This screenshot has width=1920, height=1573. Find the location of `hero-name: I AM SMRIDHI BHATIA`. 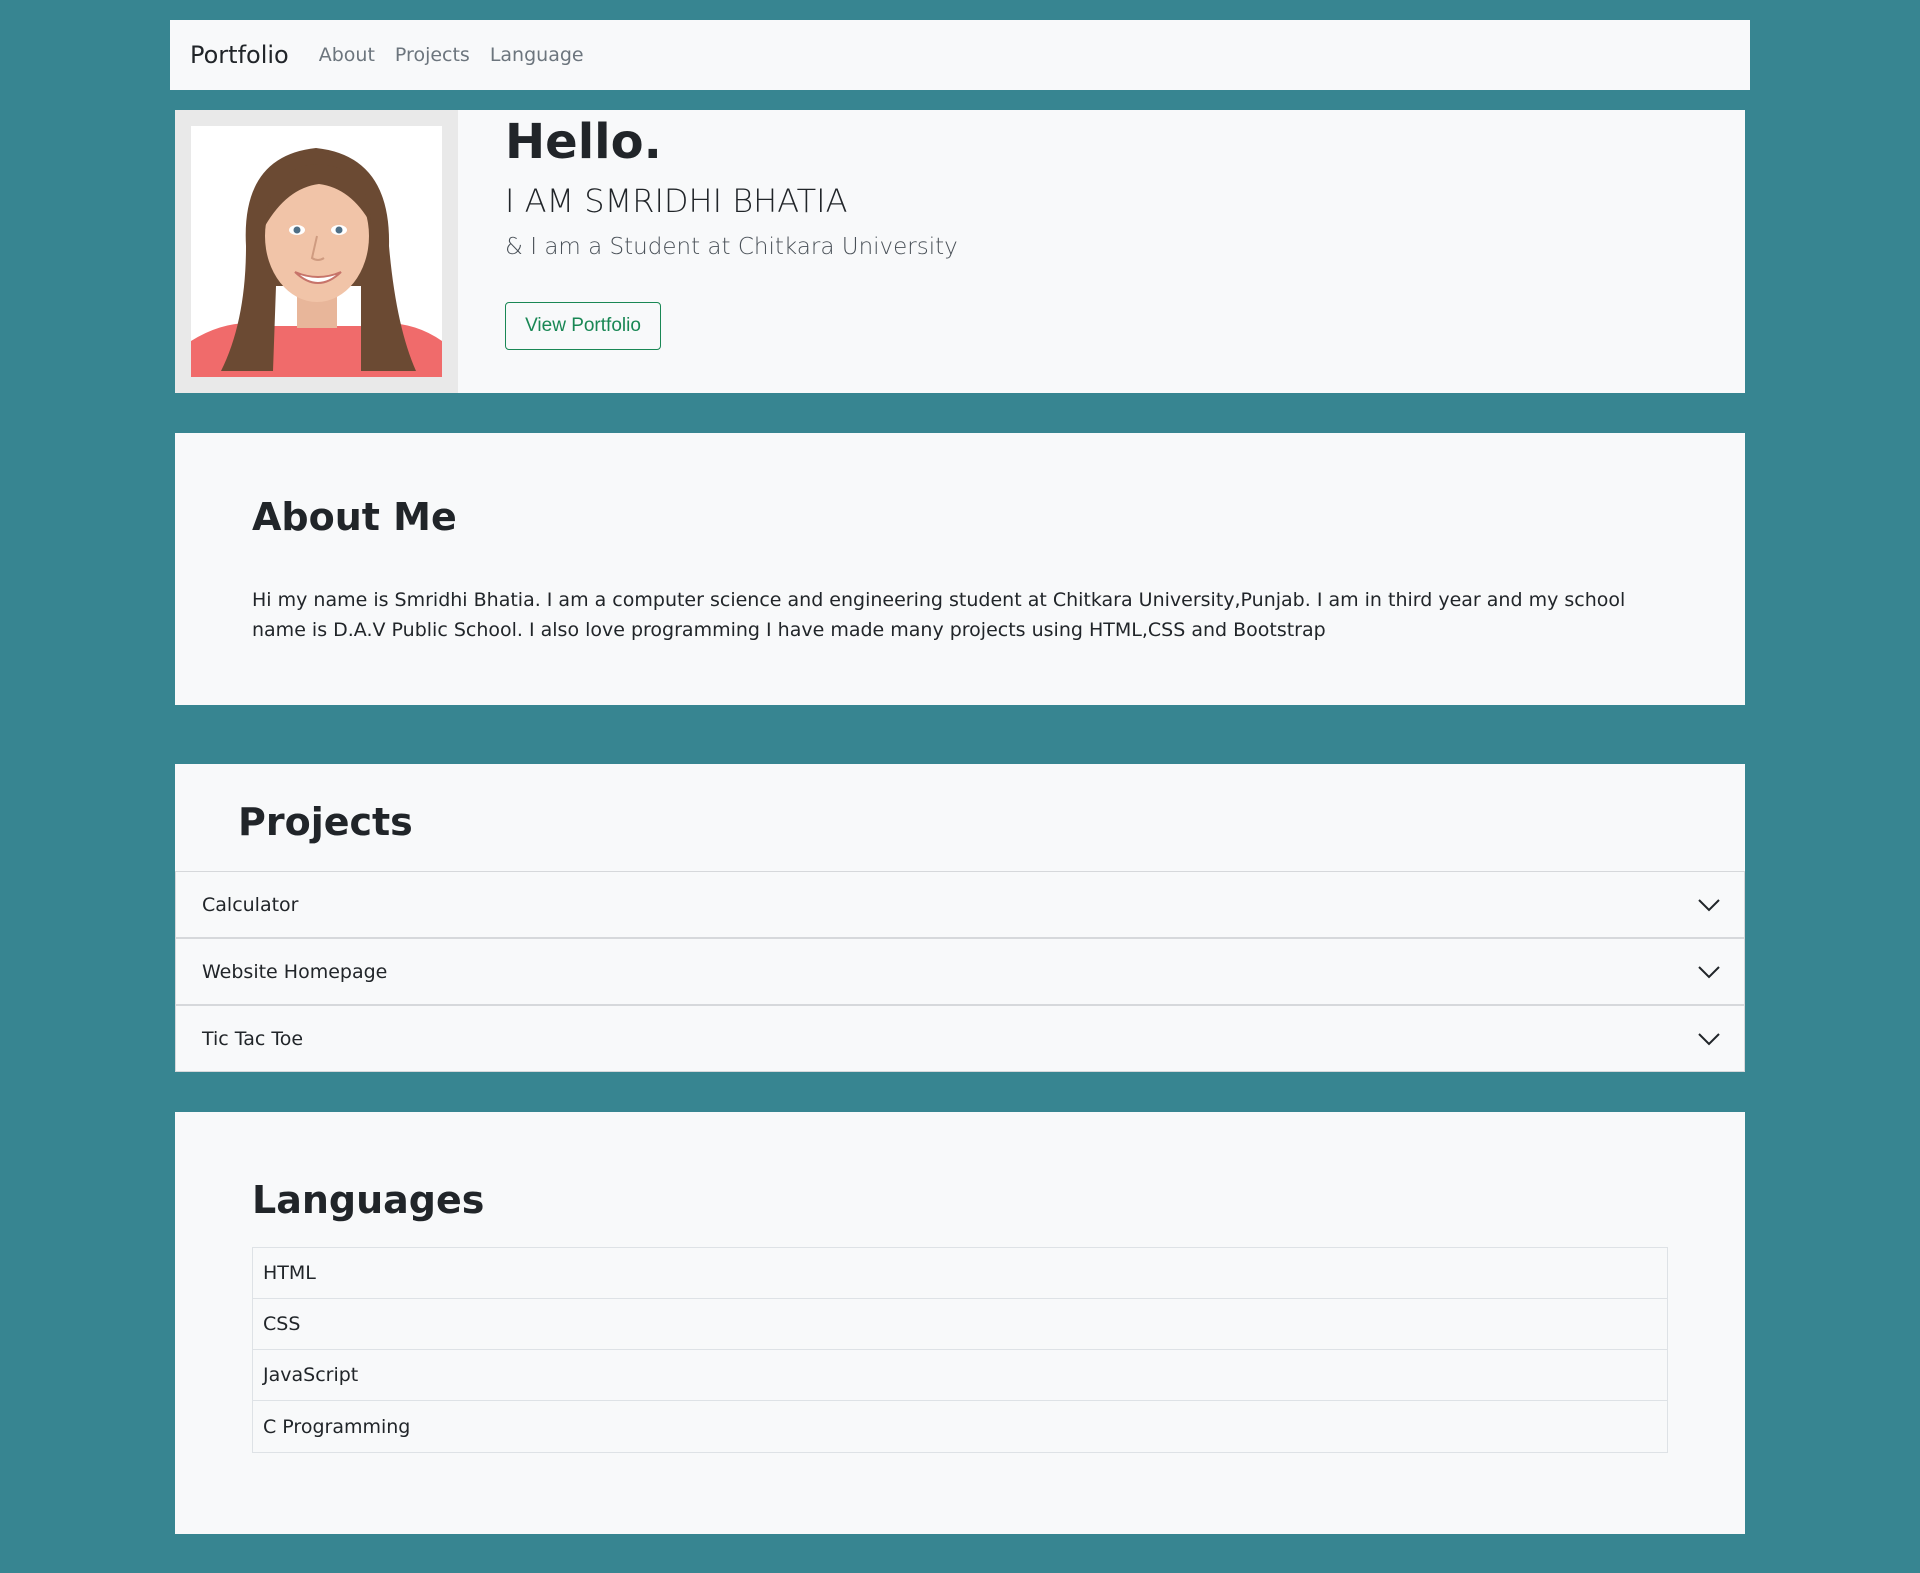

hero-name: I AM SMRIDHI BHATIA is located at coordinates (676, 201).